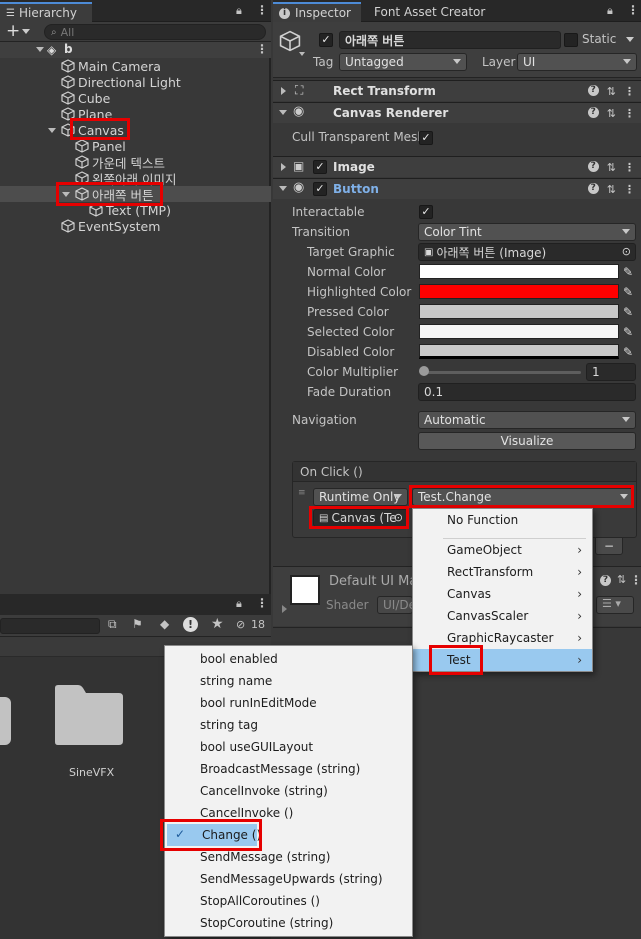  I want to click on add-icon: +, so click(13, 31).